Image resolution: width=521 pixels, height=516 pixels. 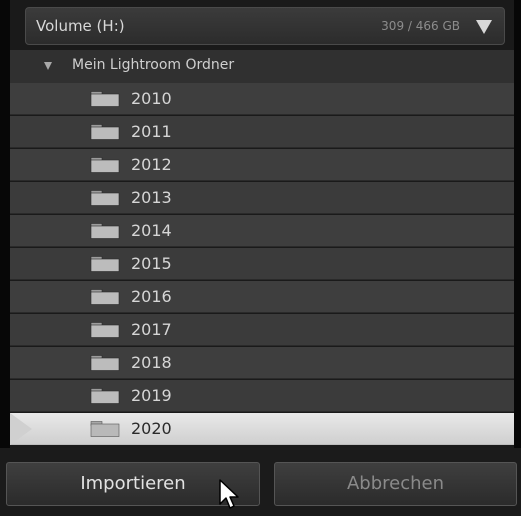 I want to click on cancel-button: Abbrechen, so click(x=395, y=484).